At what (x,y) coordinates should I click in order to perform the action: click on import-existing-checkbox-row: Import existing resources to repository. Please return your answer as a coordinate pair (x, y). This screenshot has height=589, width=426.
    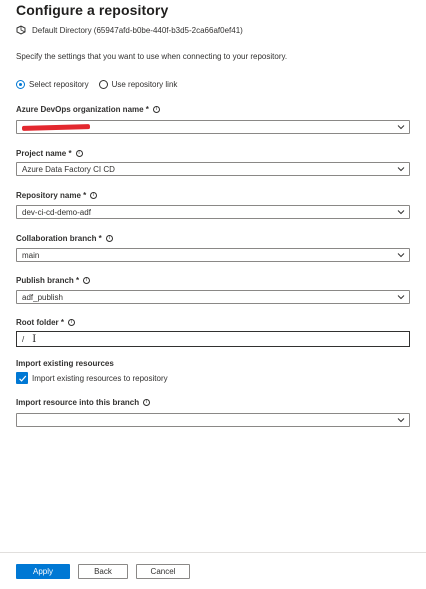
    Looking at the image, I should click on (92, 378).